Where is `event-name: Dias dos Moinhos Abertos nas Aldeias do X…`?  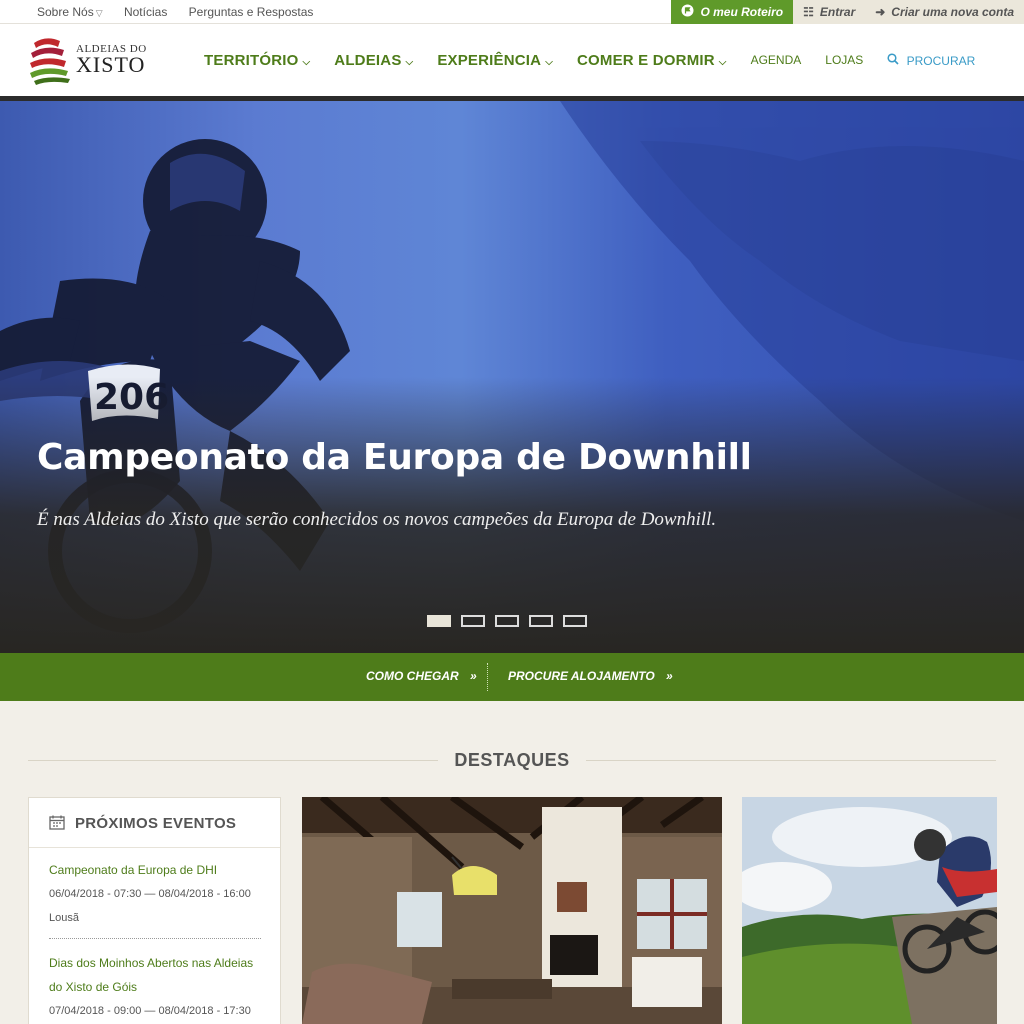
event-name: Dias dos Moinhos Abertos nas Aldeias do X… is located at coordinates (155, 975).